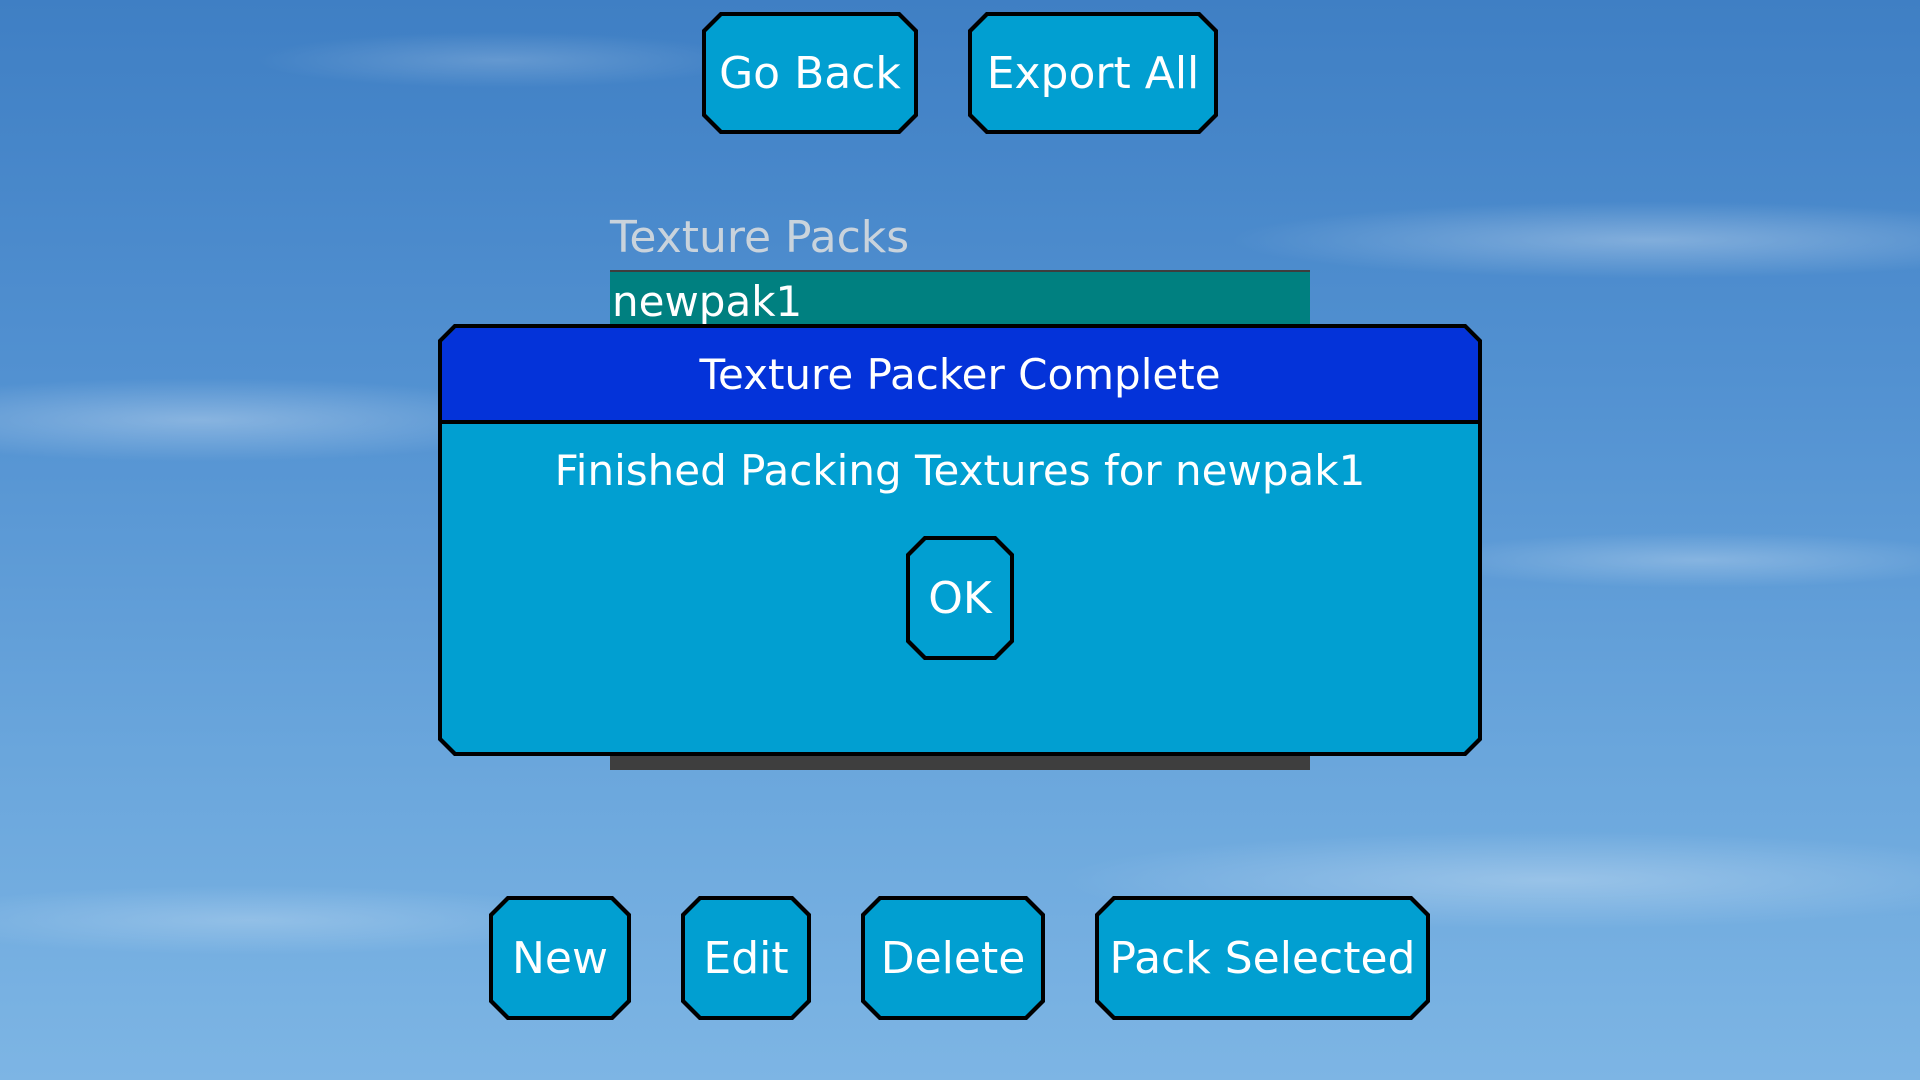 The width and height of the screenshot is (1920, 1080). I want to click on texture-packs-heading: Texture Packs, so click(760, 237).